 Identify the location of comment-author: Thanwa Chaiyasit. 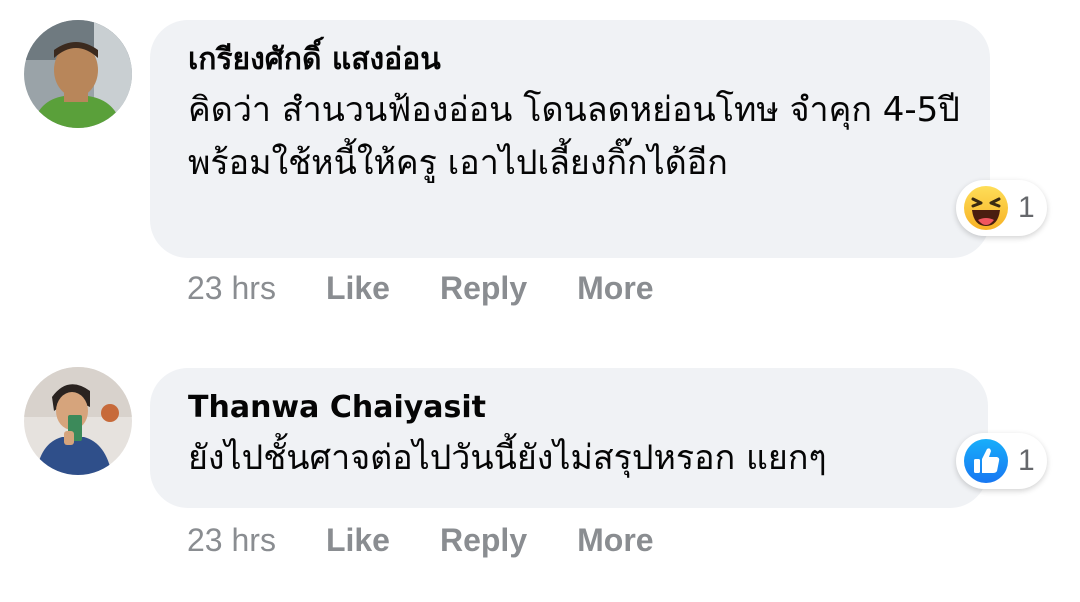
(573, 408).